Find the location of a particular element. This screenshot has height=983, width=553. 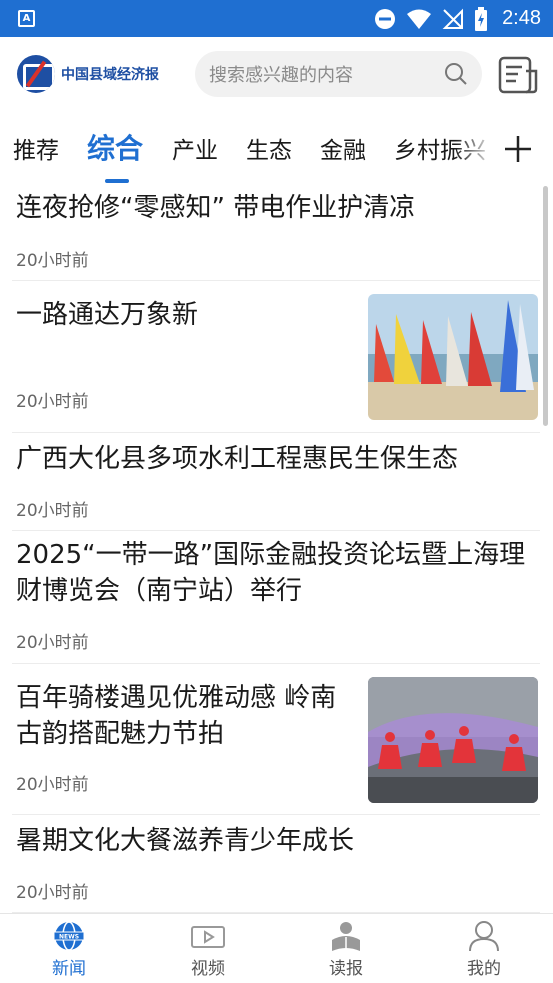

search-placeholder: 搜索感兴趣的内容 is located at coordinates (281, 75).